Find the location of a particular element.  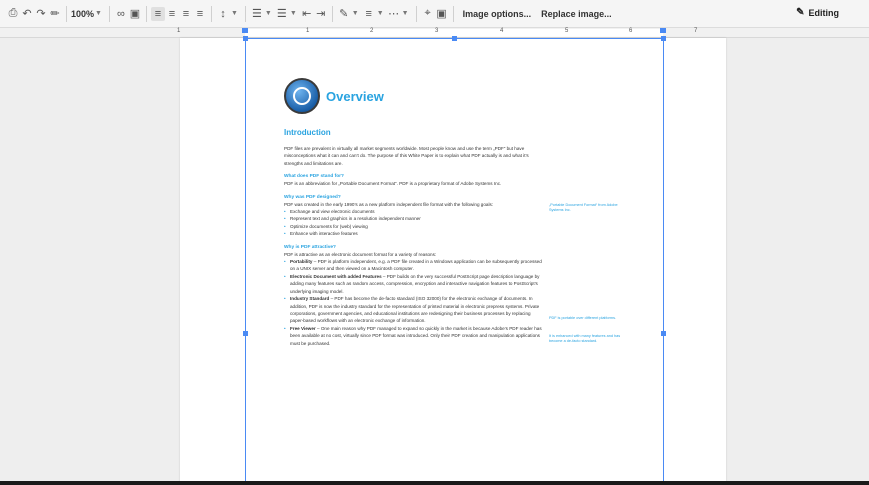

numbered-list-button: ☰ ▼ is located at coordinates (261, 14).